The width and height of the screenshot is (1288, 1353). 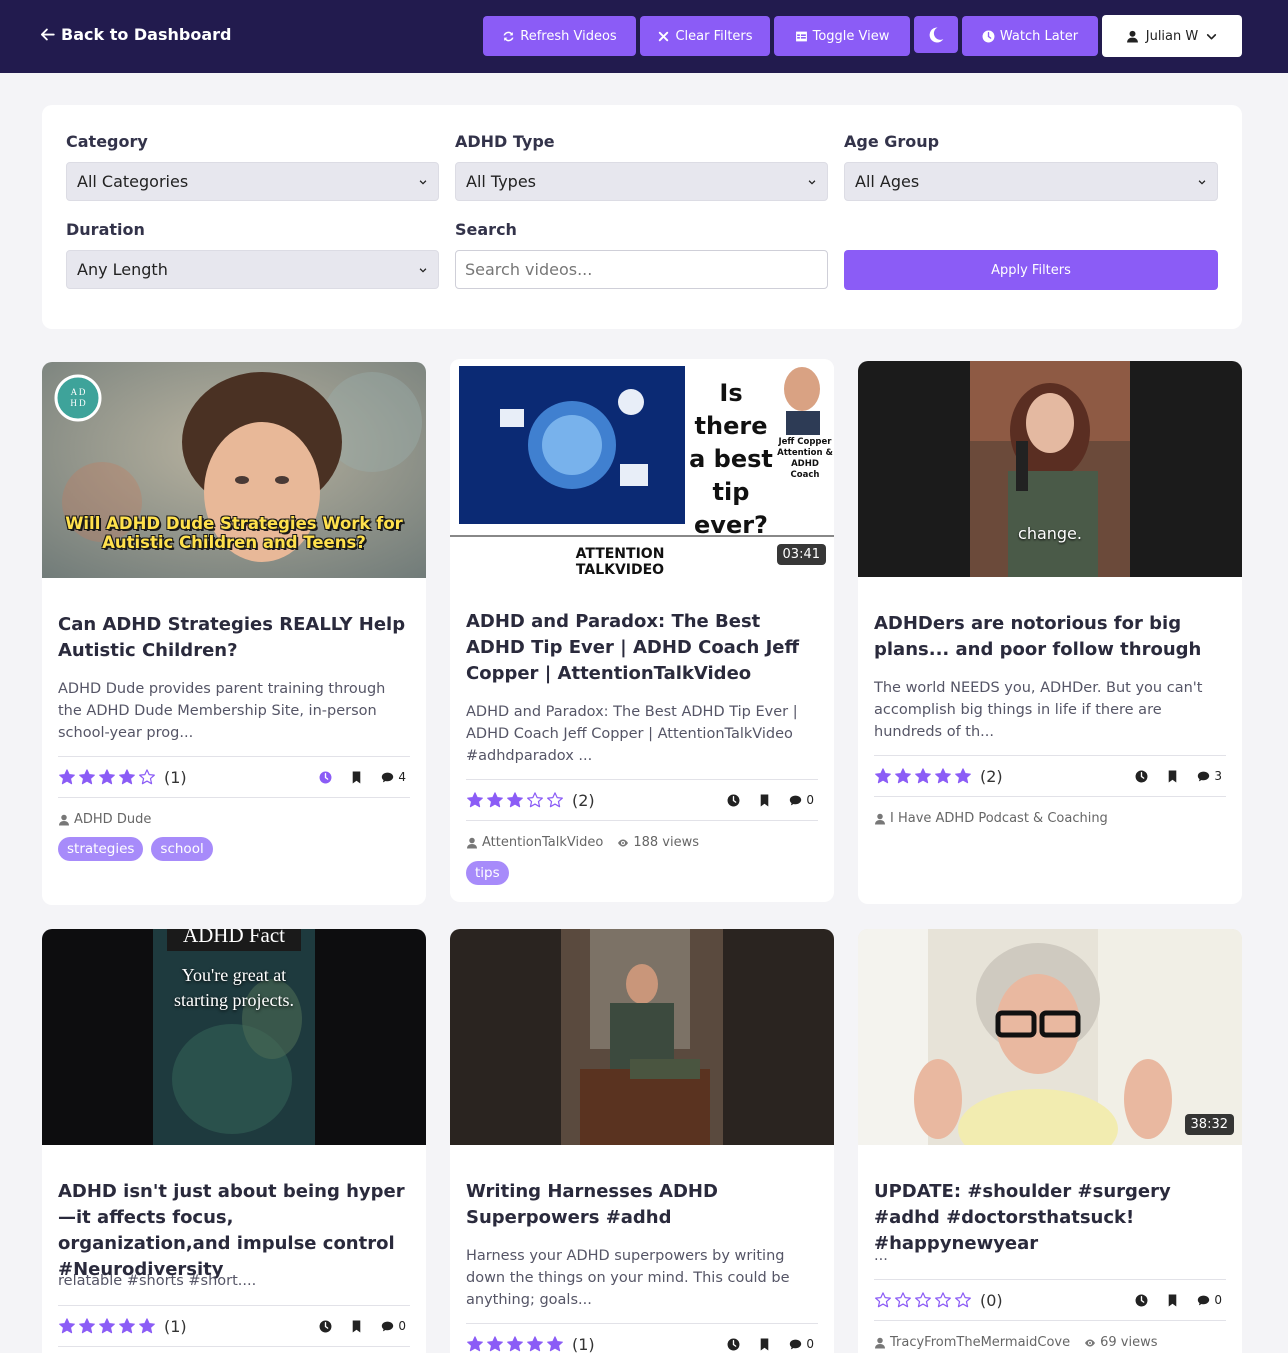 What do you see at coordinates (252, 269) in the screenshot?
I see `duration-select: Any Length` at bounding box center [252, 269].